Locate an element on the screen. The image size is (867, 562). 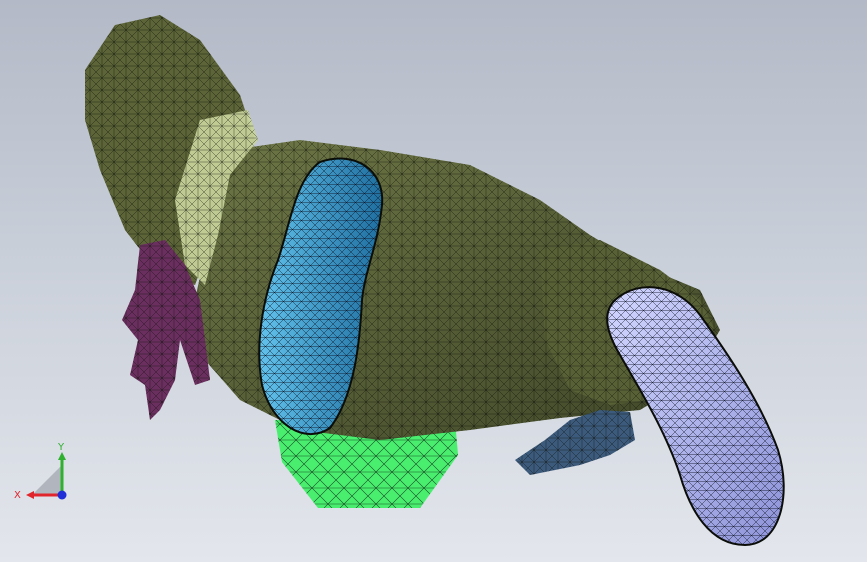
triad-plane-icon is located at coordinates (47, 480).